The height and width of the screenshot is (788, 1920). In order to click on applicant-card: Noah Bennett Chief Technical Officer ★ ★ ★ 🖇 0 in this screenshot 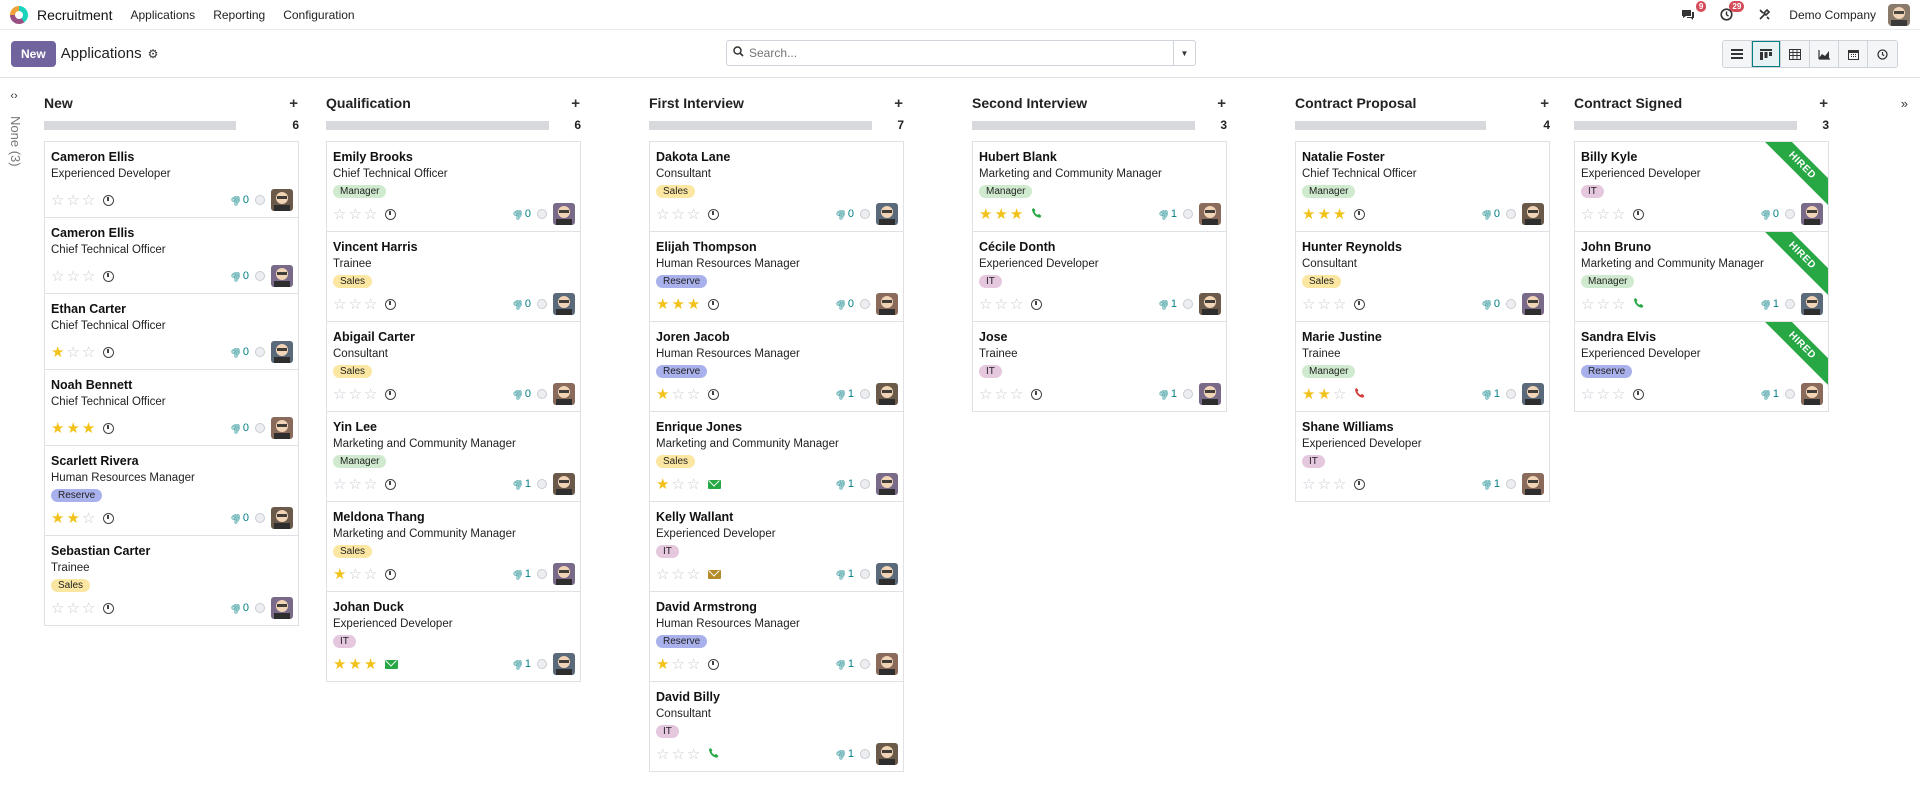, I will do `click(171, 408)`.